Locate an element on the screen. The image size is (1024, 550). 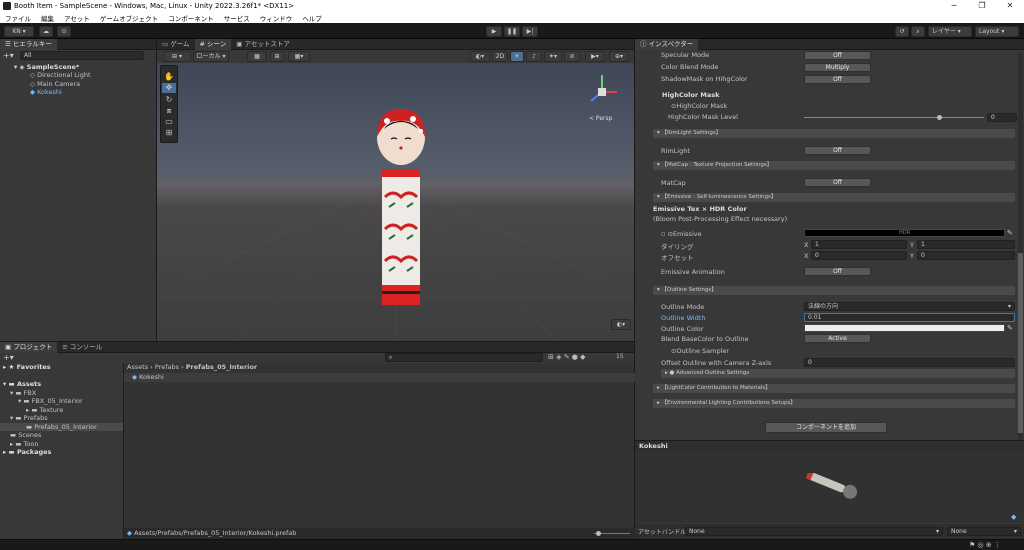
advanced-outline-foldout: ▸ ● Advanced Outline Settings is located at coordinates (838, 373).